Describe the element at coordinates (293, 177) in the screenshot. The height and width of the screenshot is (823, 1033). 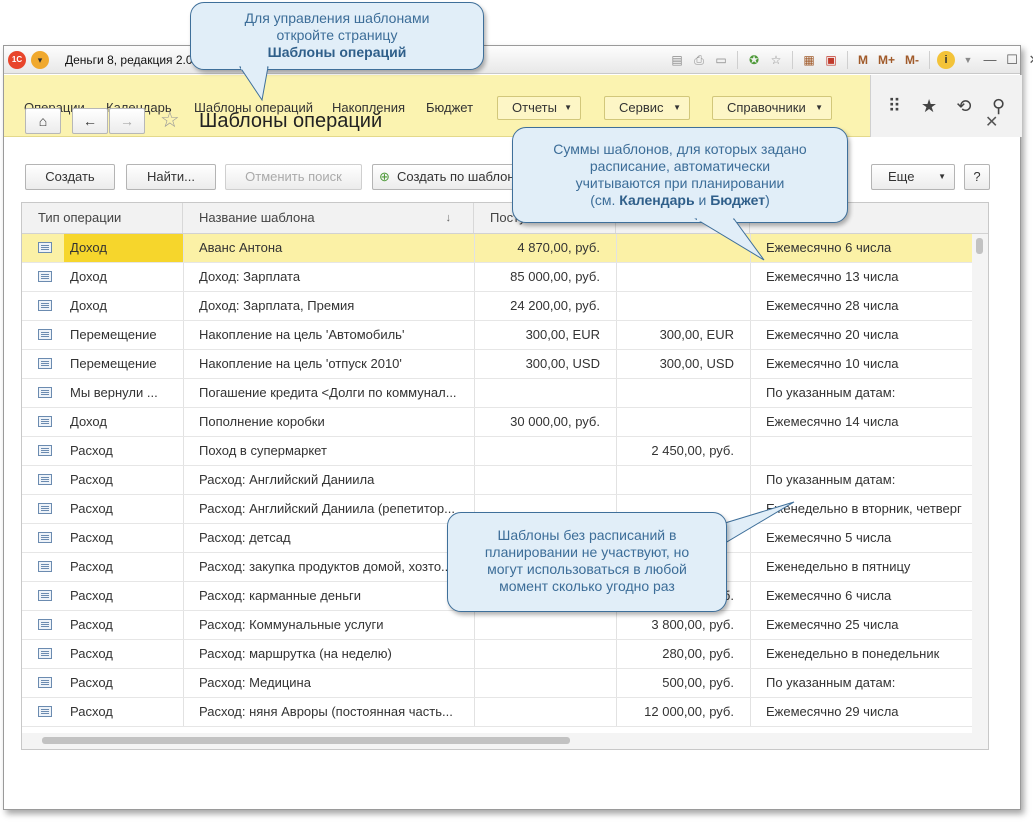
I see `cancel-search-button: Отменить поиск` at that location.